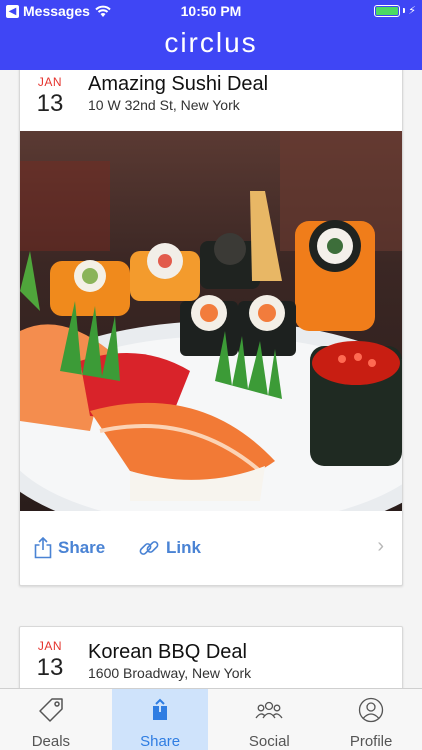  Describe the element at coordinates (164, 105) in the screenshot. I see `deal-address: 10 W 32nd St, New York` at that location.